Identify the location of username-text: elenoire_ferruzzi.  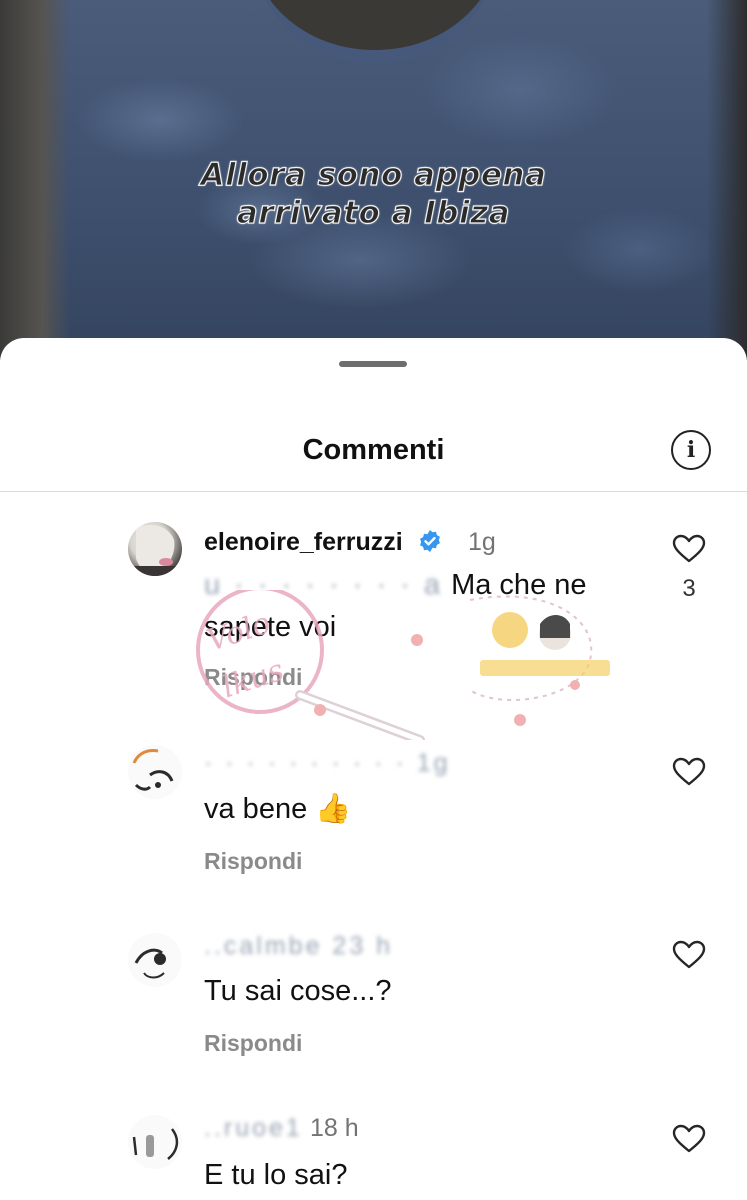
(303, 542).